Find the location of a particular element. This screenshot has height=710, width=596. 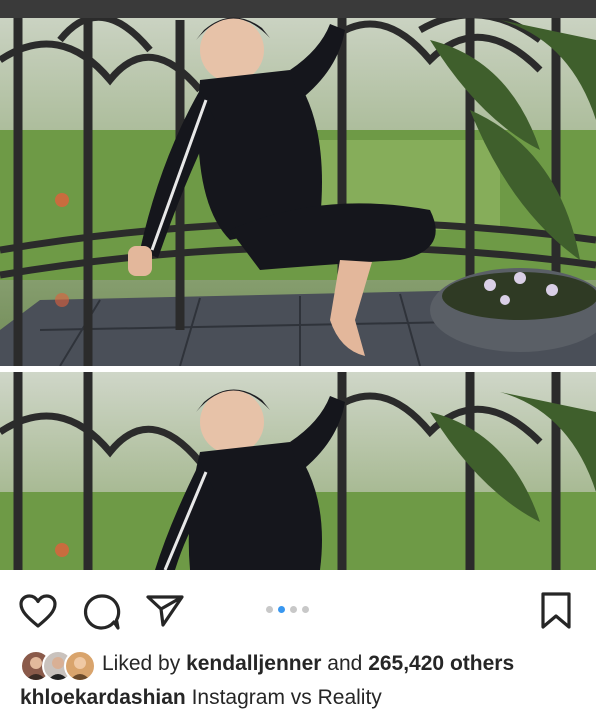

carousel-indicator is located at coordinates (287, 609).